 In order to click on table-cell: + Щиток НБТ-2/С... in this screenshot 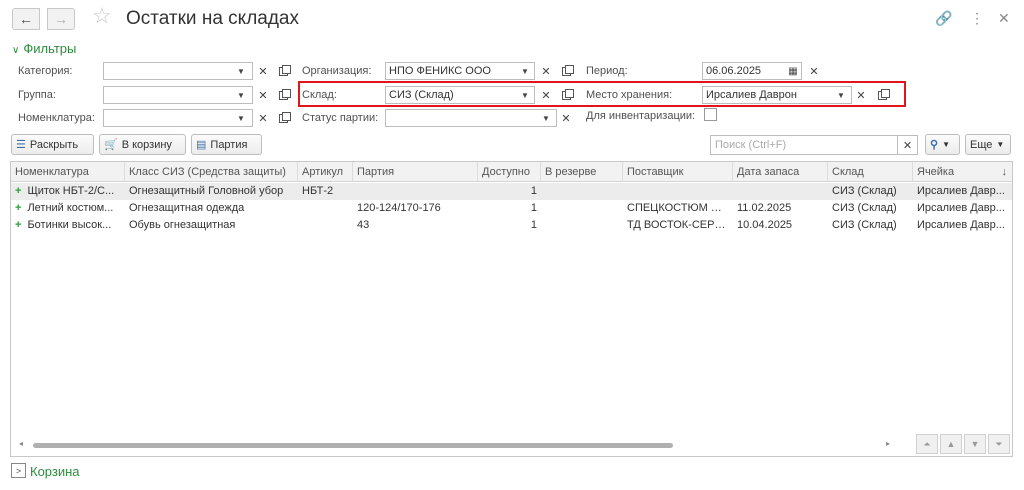, I will do `click(65, 191)`.